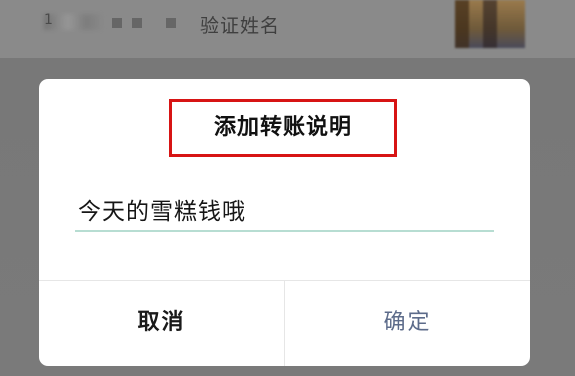 Image resolution: width=575 pixels, height=376 pixels. What do you see at coordinates (240, 24) in the screenshot?
I see `verify-name-link: 验证姓名` at bounding box center [240, 24].